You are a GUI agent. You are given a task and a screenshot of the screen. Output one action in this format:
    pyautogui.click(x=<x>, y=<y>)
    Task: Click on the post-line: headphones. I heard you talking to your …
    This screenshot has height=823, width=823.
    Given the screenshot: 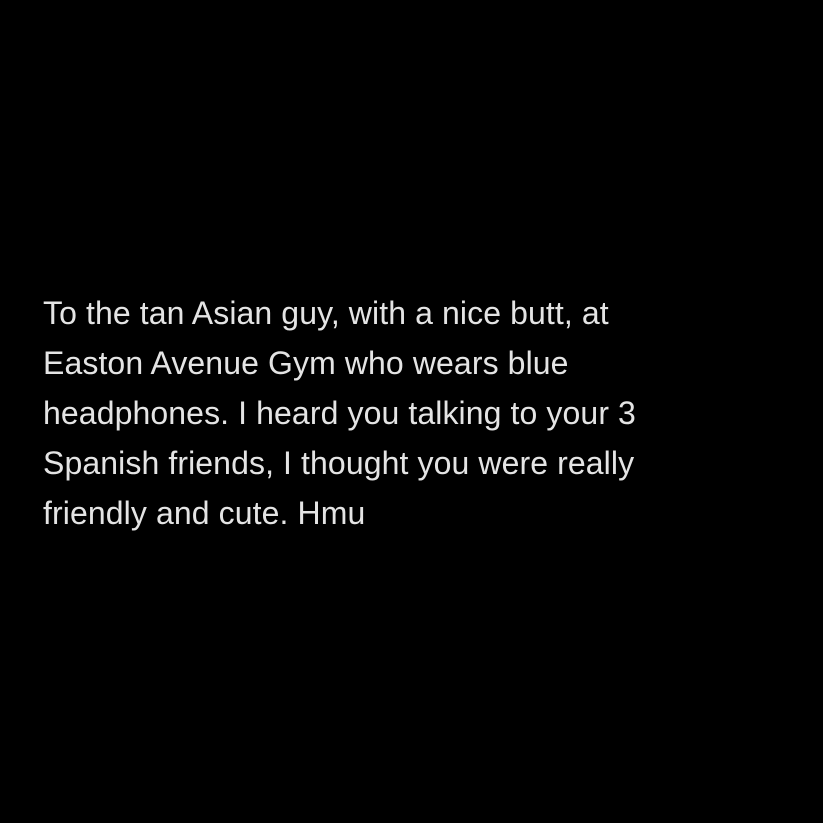 What is the action you would take?
    pyautogui.click(x=339, y=413)
    